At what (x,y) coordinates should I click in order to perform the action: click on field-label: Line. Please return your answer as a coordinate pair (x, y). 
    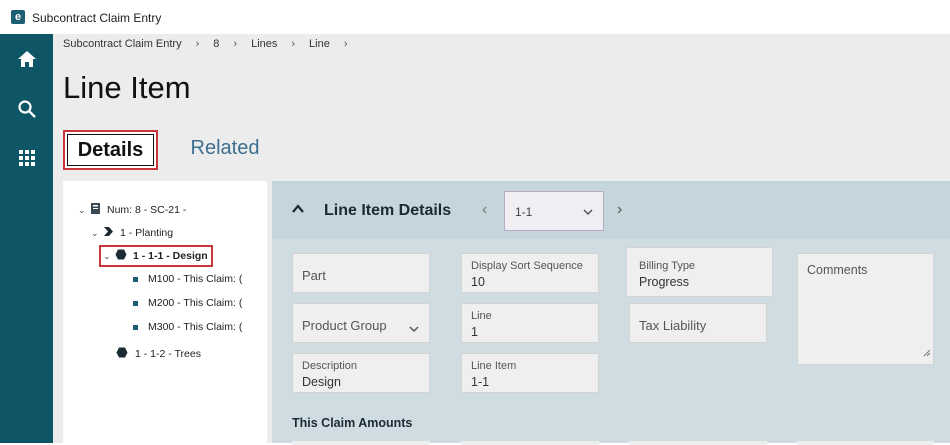
    Looking at the image, I should click on (481, 316).